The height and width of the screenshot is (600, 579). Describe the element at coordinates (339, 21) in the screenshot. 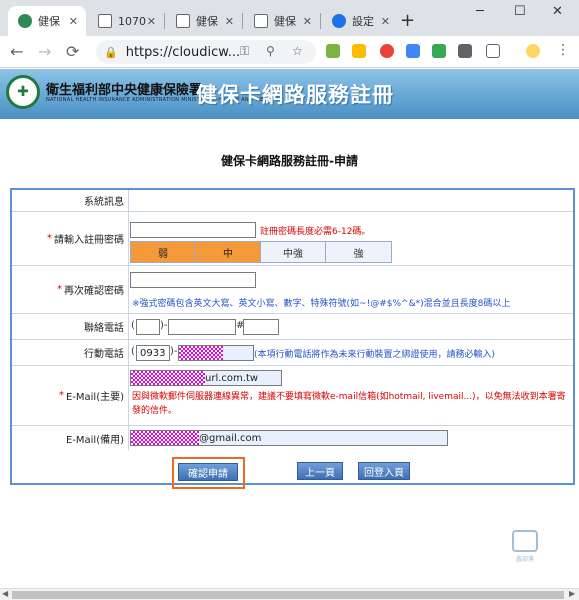

I see `gear-icon` at that location.